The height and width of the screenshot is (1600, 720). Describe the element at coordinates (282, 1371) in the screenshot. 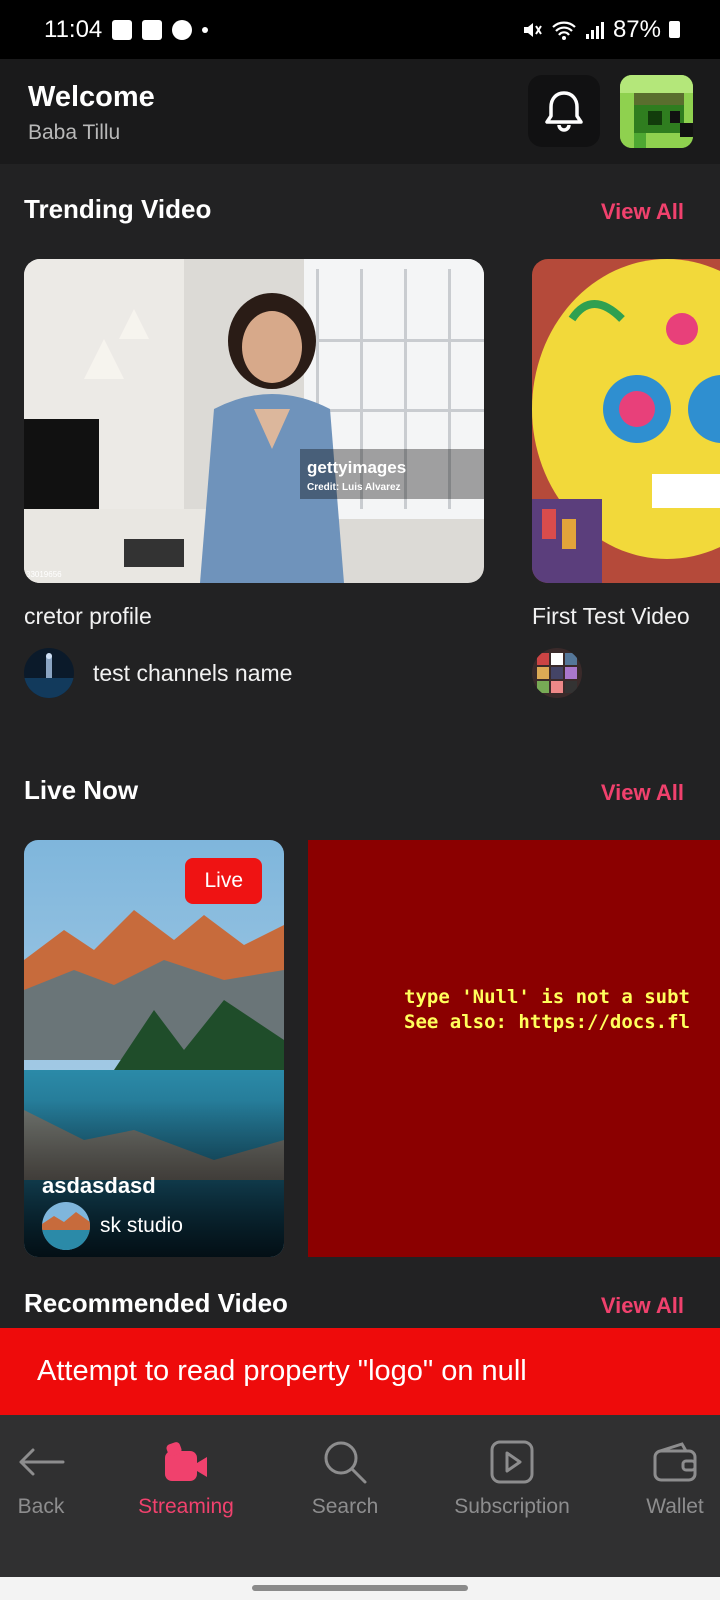

I see `toast-message: Attempt to read property "logo" on null` at that location.